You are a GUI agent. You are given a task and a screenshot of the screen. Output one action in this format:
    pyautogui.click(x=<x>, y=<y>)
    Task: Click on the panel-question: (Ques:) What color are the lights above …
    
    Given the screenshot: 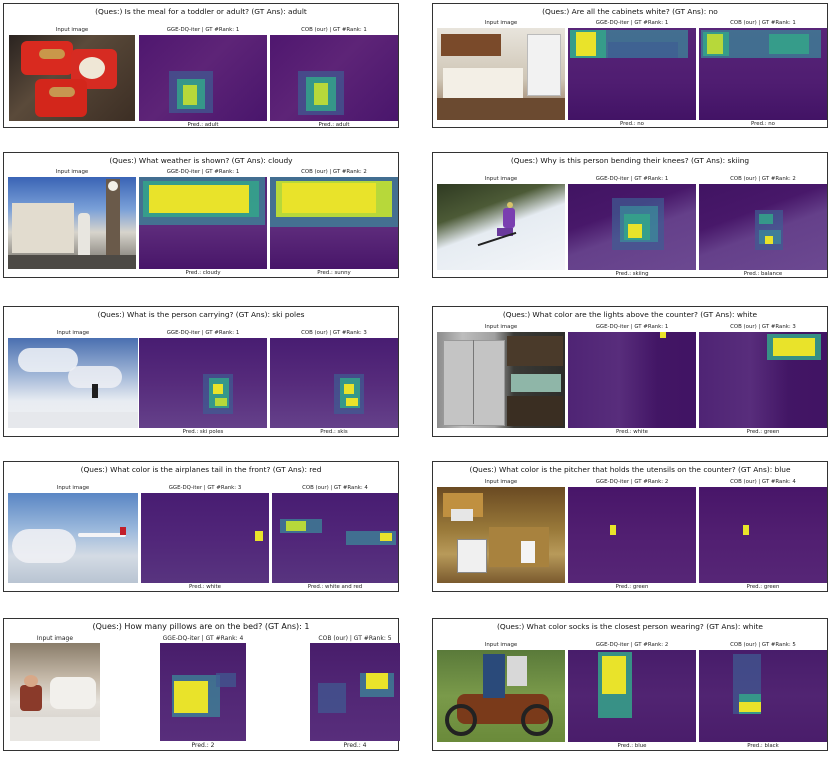 What is the action you would take?
    pyautogui.click(x=630, y=314)
    